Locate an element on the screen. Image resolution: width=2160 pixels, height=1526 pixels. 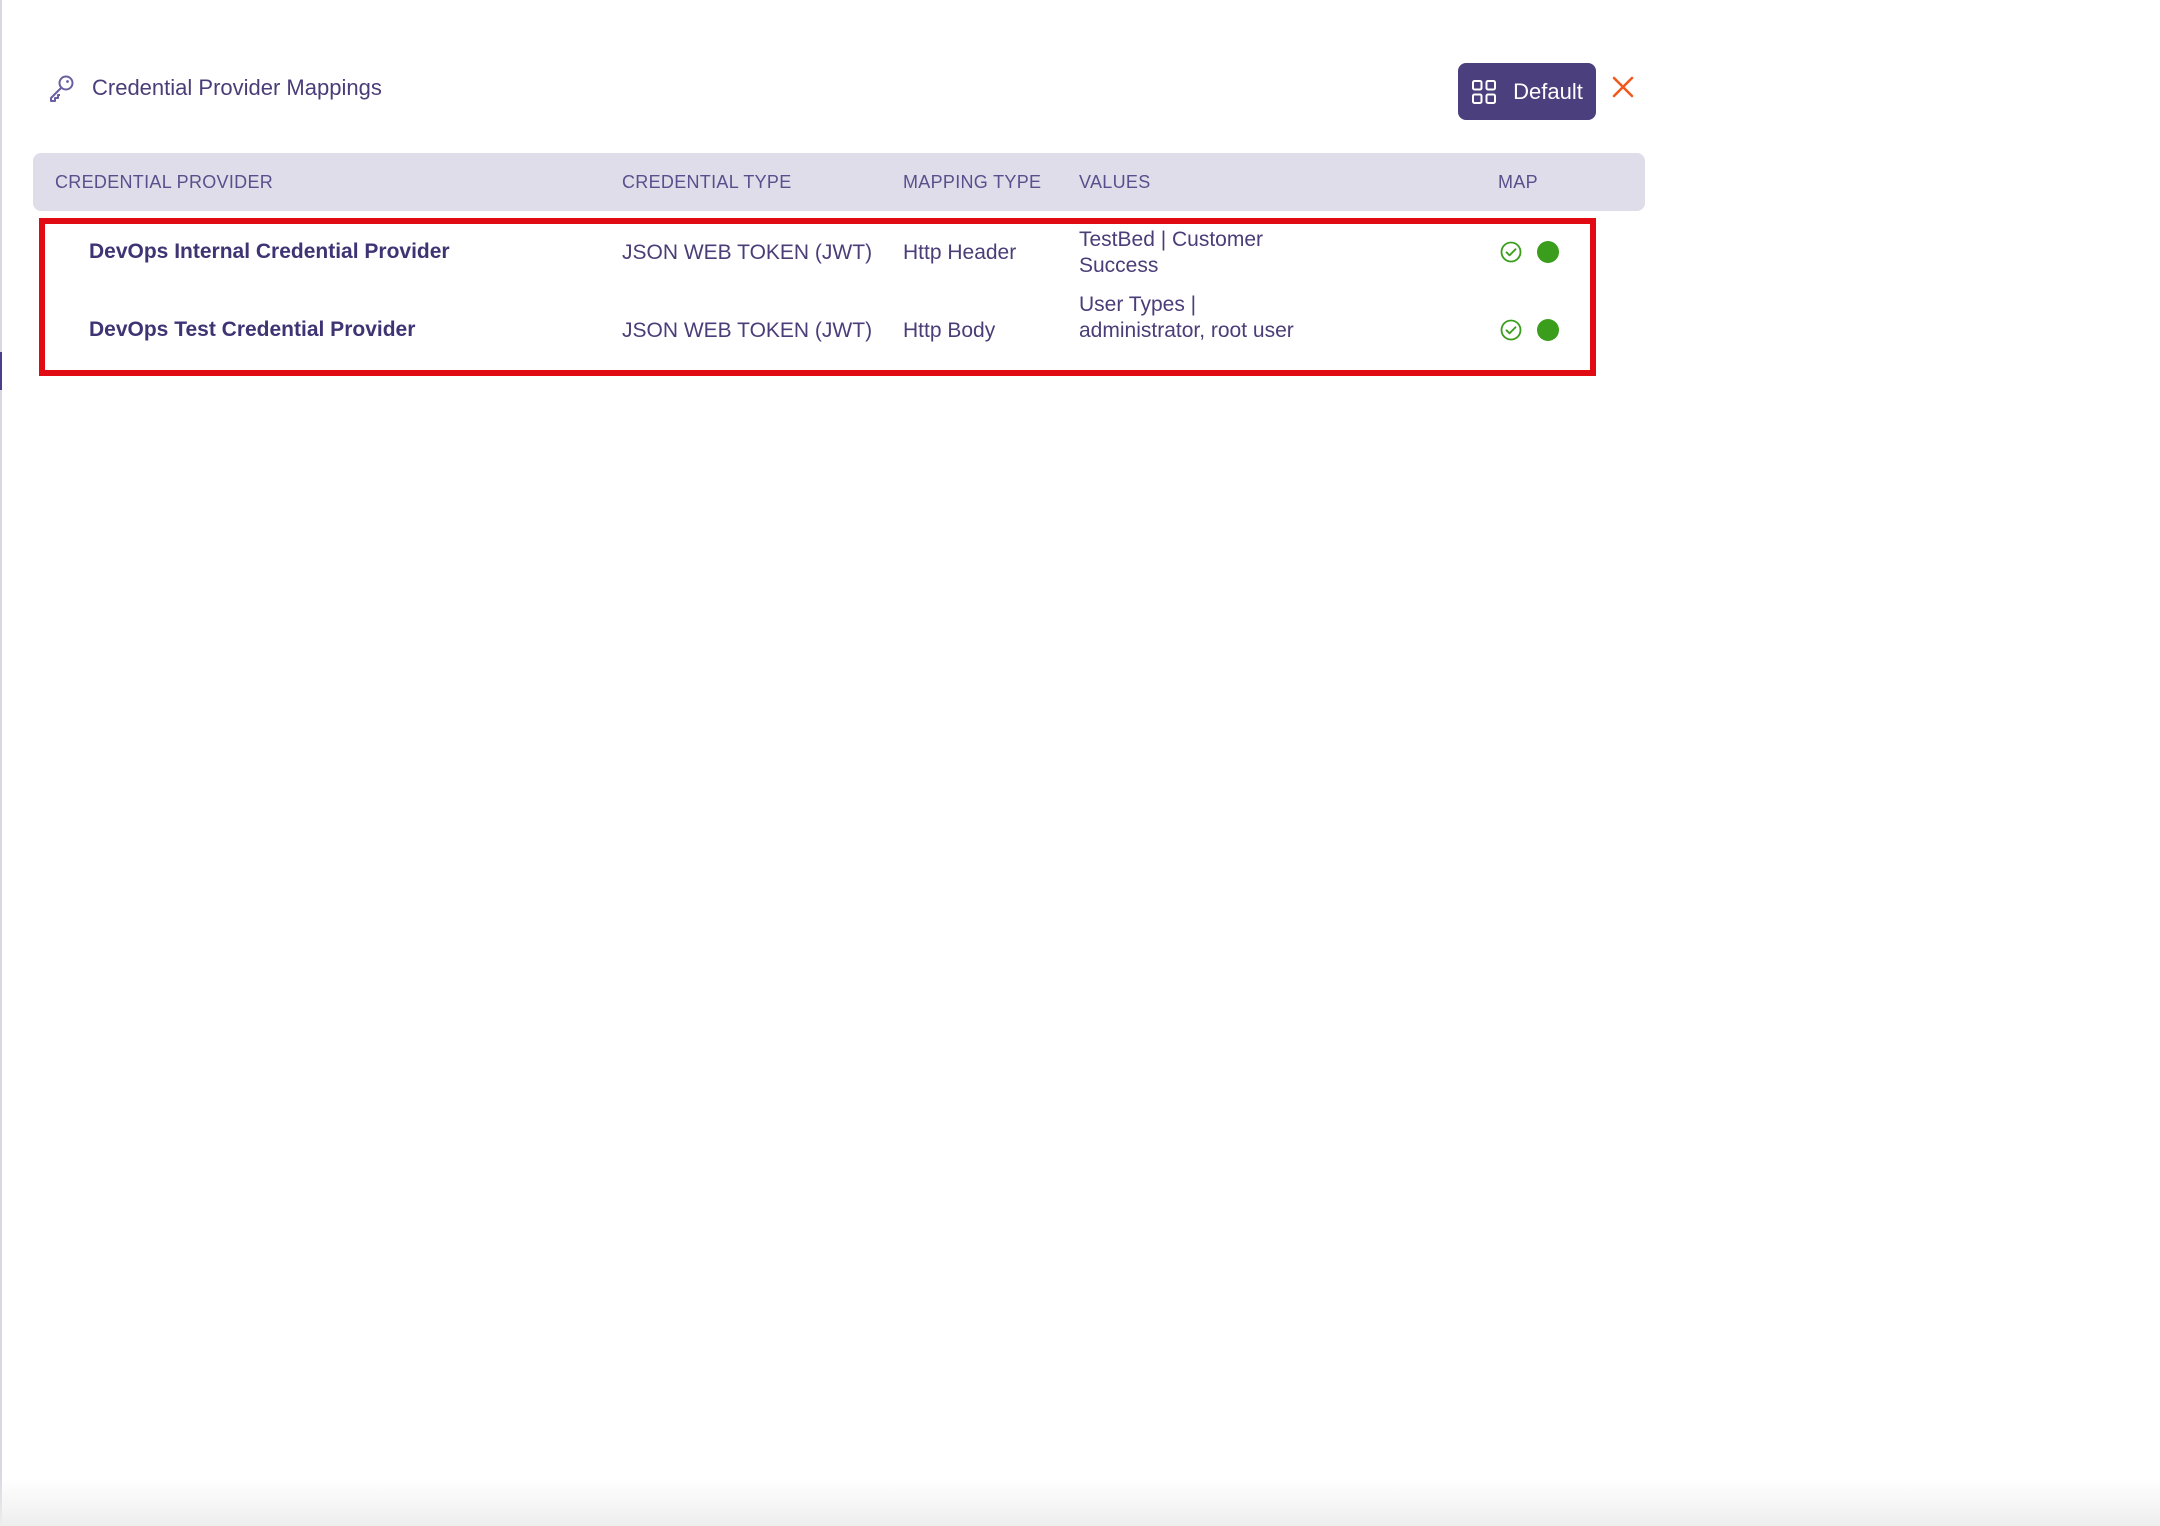
column-header-values: VALUES is located at coordinates (1115, 182).